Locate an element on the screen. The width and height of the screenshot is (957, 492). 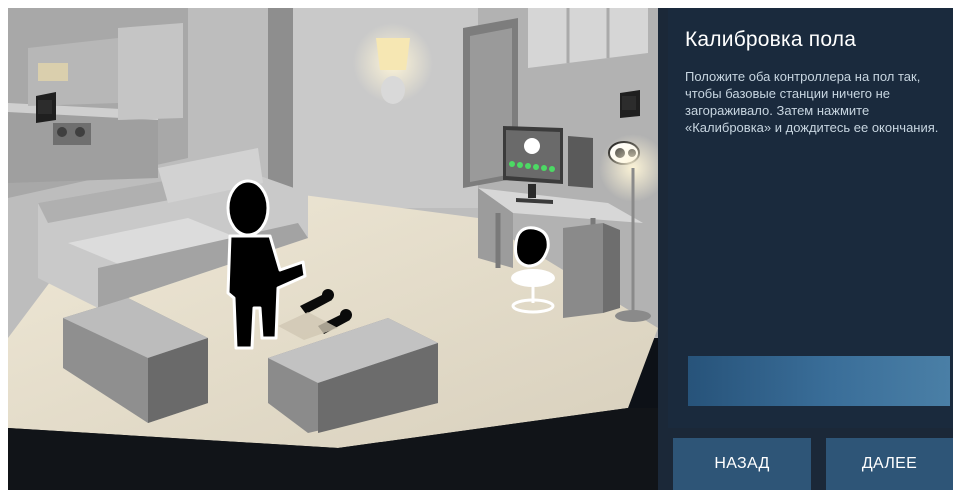
panel-title: Калибровка пола is located at coordinates (771, 39).